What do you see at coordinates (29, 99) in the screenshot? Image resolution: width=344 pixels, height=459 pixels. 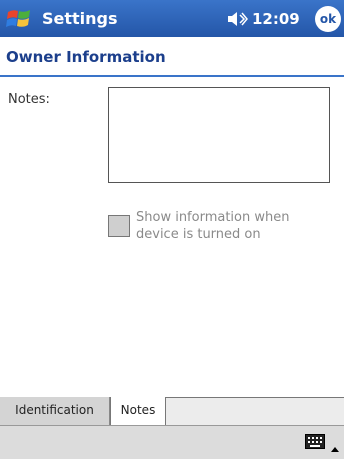 I see `notes-label: Notes:` at bounding box center [29, 99].